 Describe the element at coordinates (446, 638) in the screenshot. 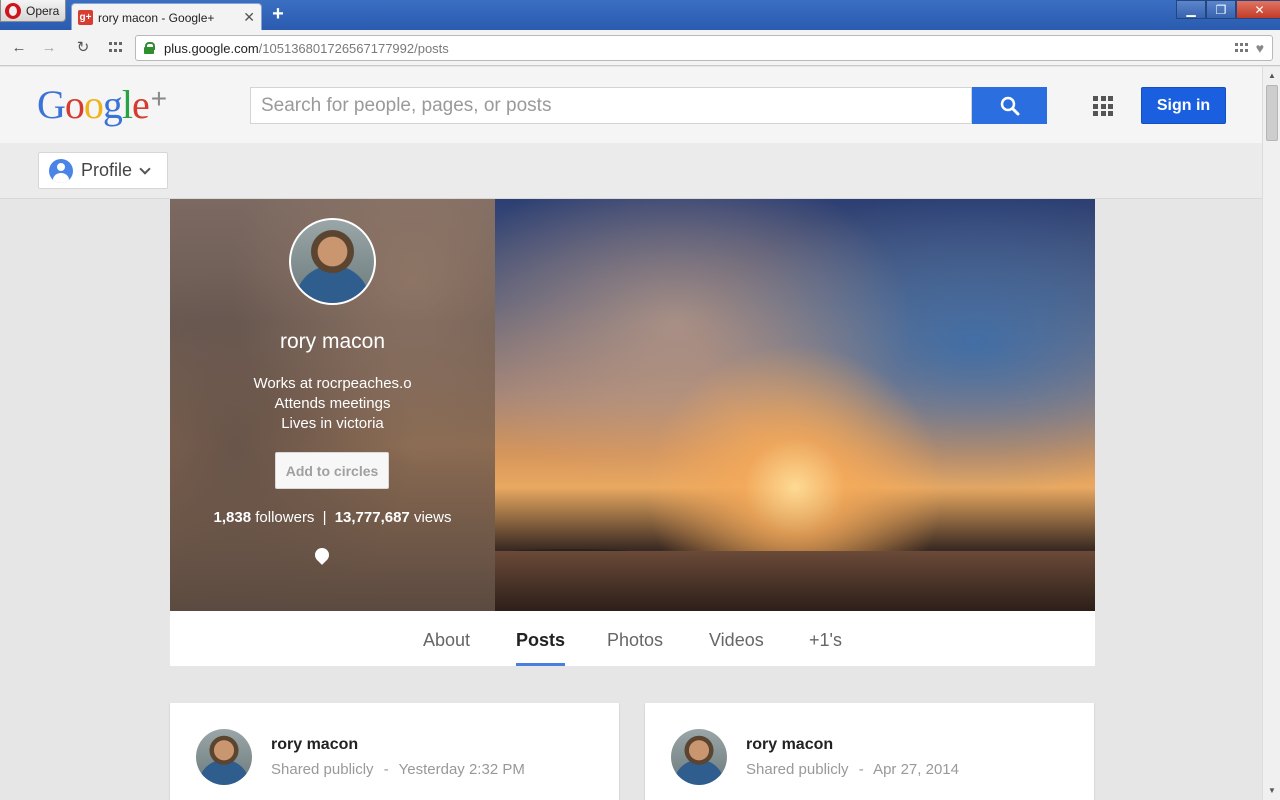

I see `tab-about: About` at that location.